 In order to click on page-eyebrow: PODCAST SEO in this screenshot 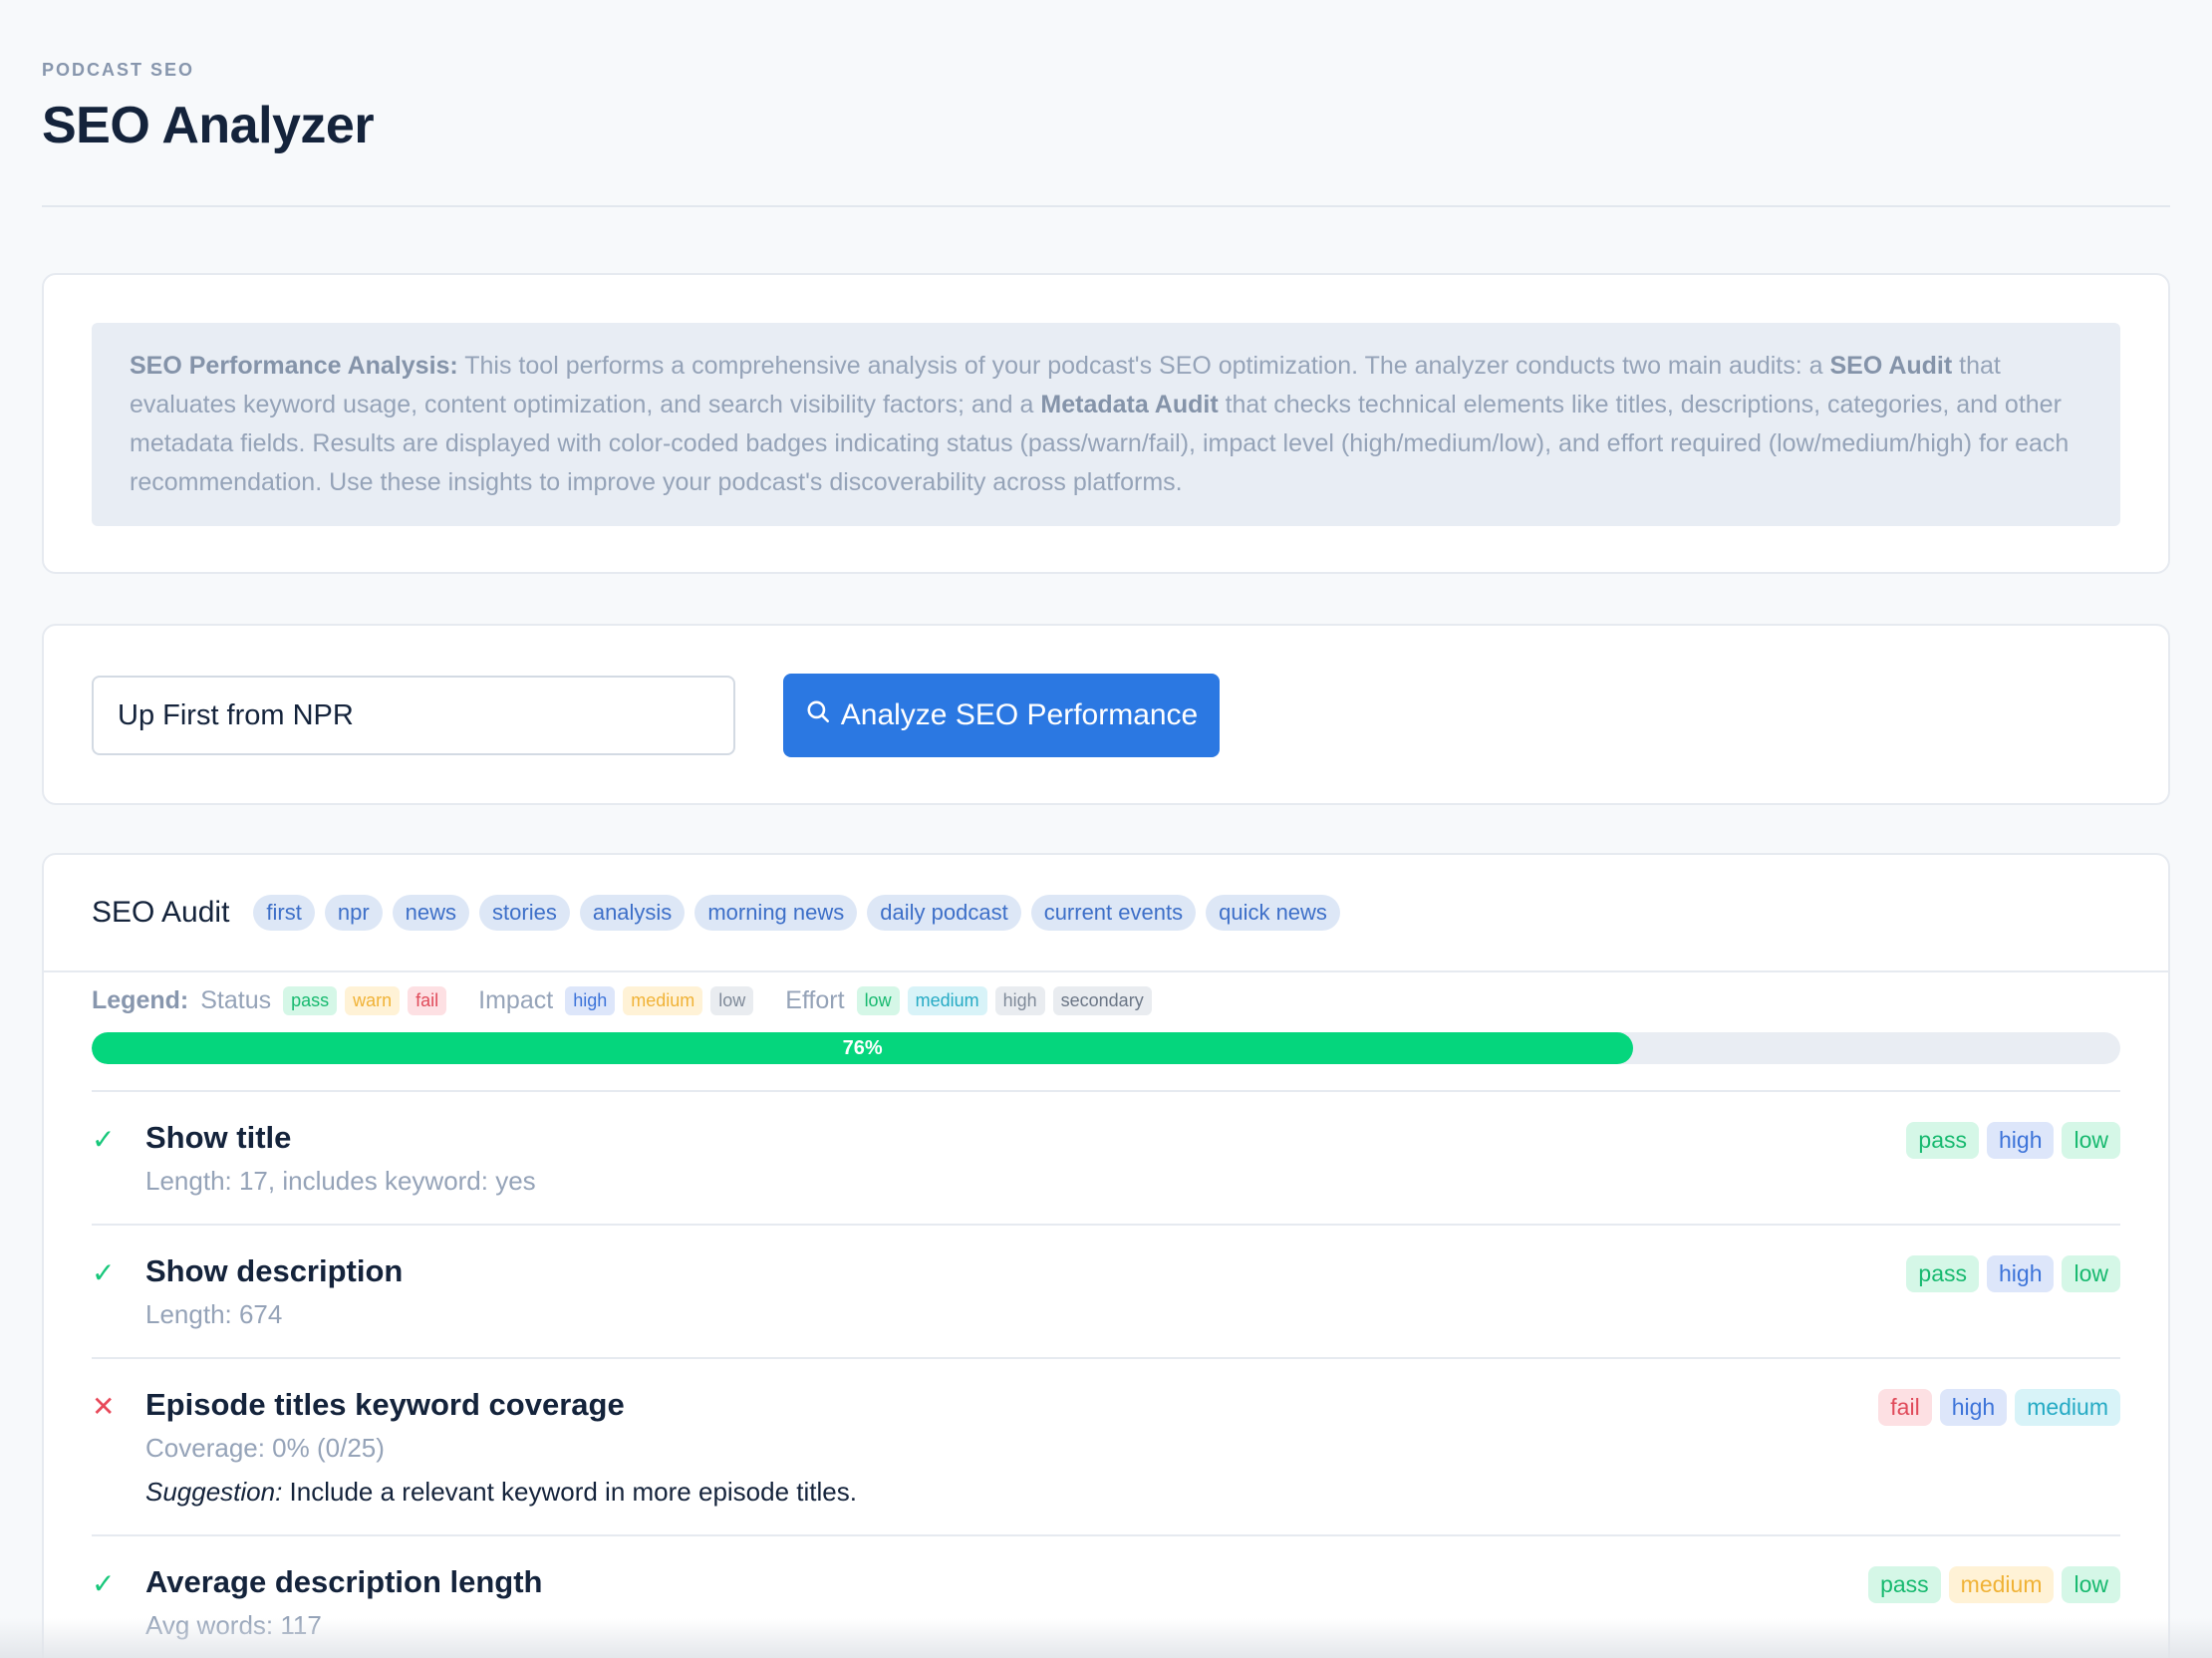, I will do `click(119, 70)`.